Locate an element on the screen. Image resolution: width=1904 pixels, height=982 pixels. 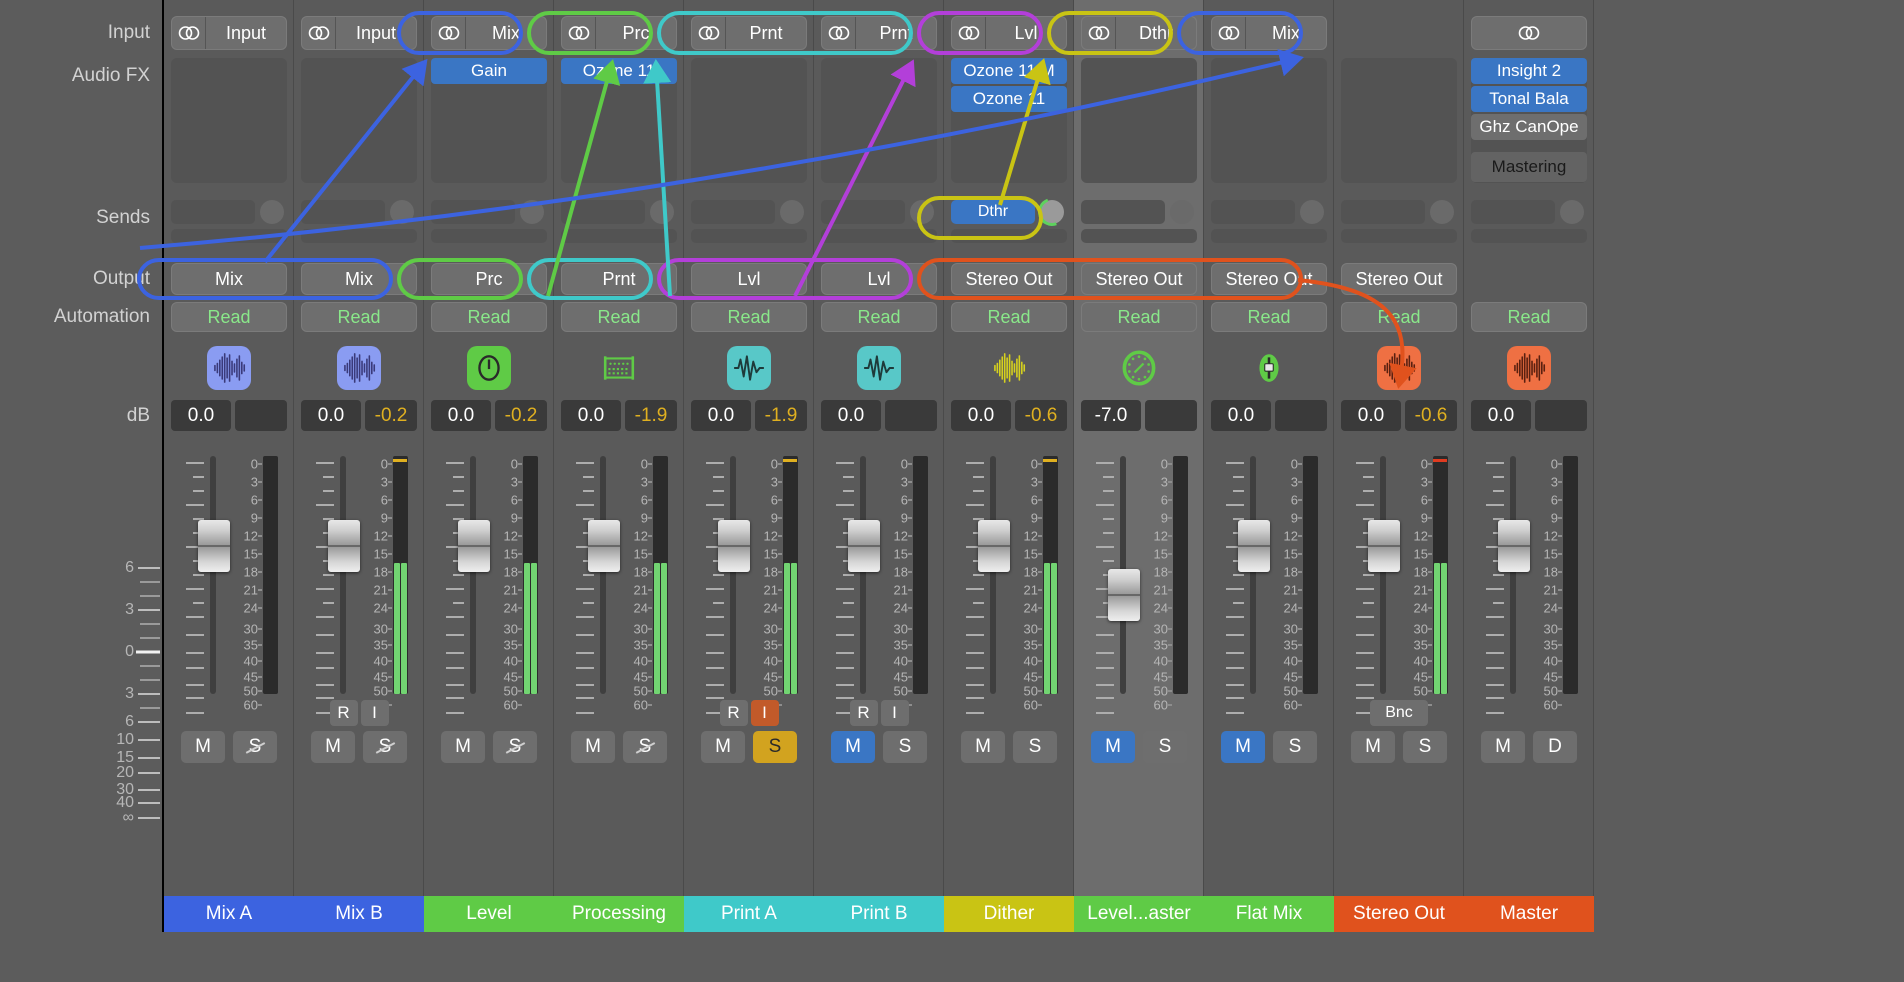
input-slot is located at coordinates (1529, 33).